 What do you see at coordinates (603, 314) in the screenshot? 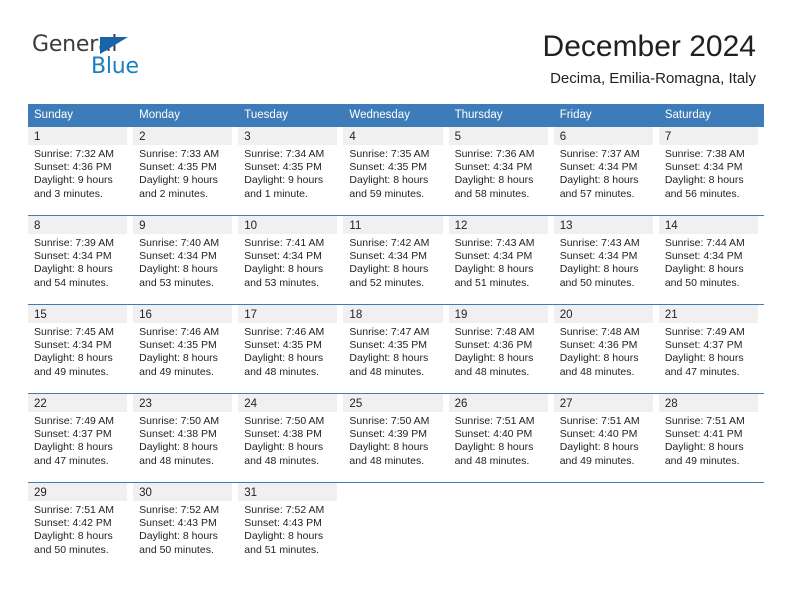
I see `day-number-band: 20` at bounding box center [603, 314].